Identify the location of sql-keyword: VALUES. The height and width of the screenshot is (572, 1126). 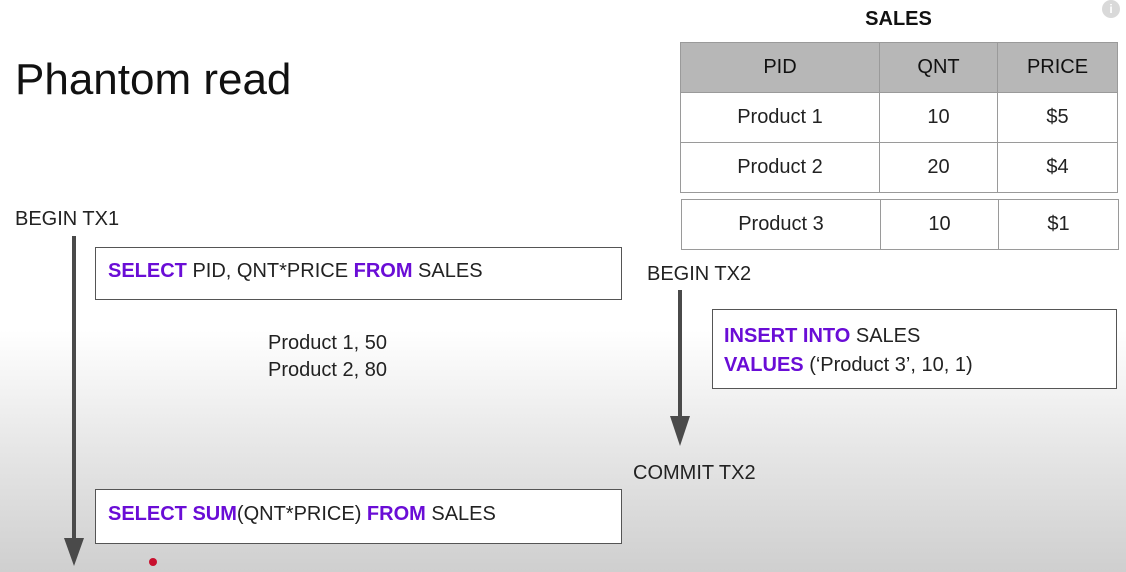
(764, 365).